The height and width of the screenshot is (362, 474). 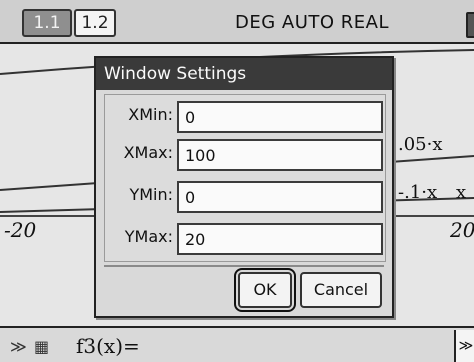 What do you see at coordinates (20, 230) in the screenshot?
I see `x-axis-min-label: -20` at bounding box center [20, 230].